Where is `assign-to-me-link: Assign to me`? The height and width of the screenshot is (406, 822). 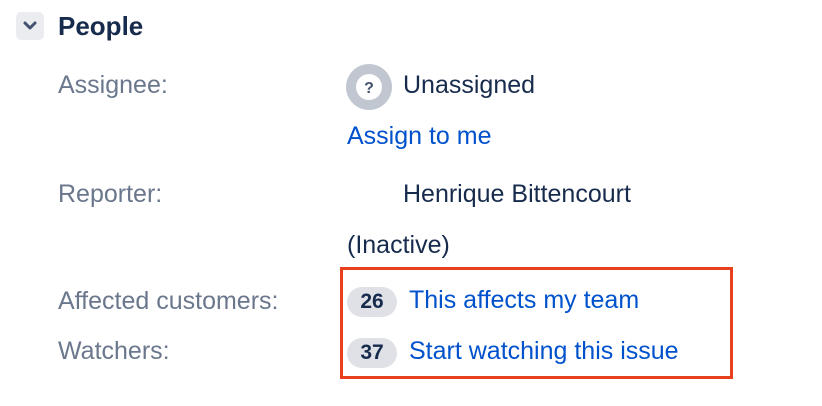 assign-to-me-link: Assign to me is located at coordinates (419, 136).